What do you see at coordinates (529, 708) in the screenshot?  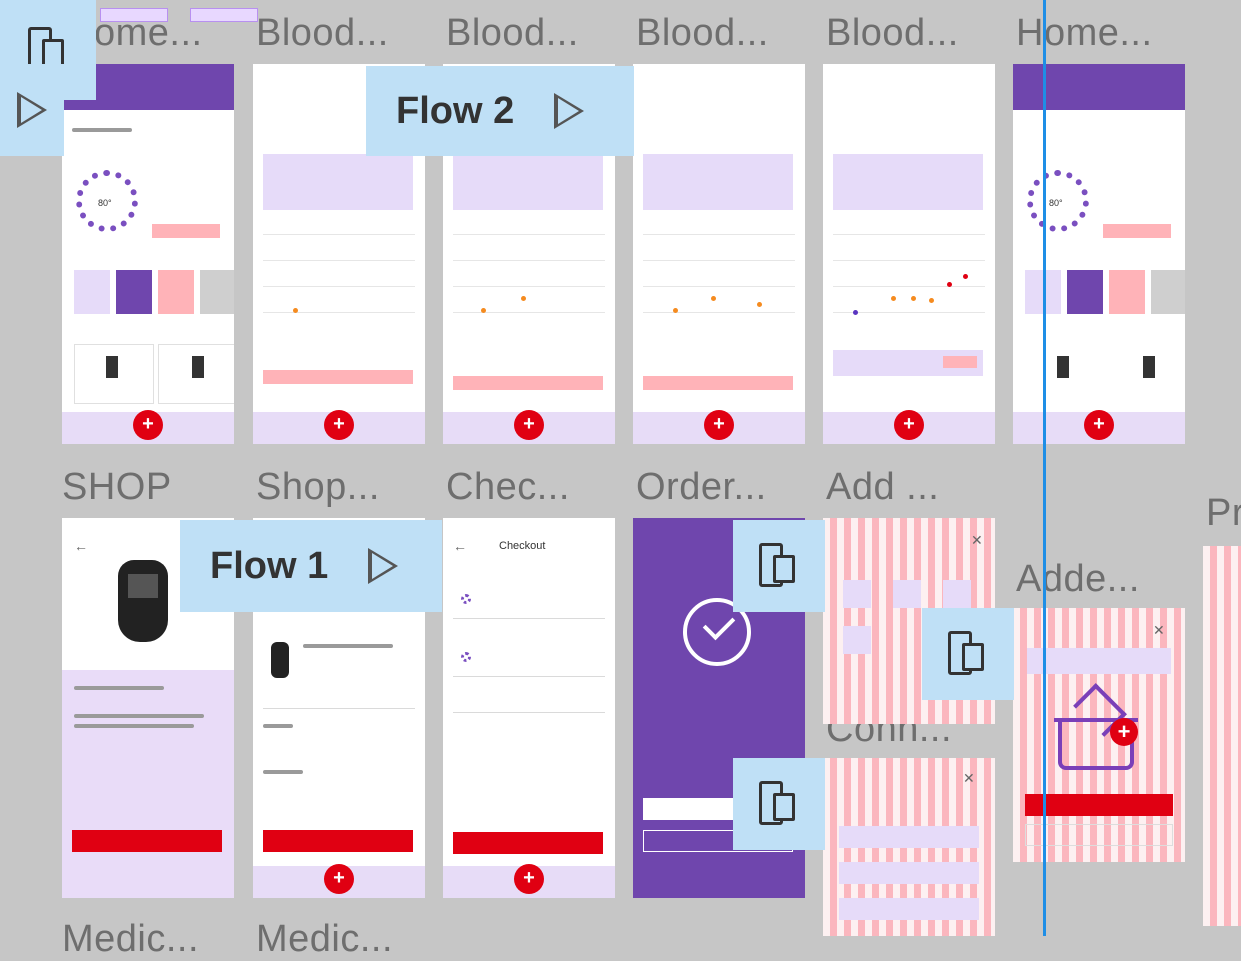 I see `checkout-frame: ← Checkout` at bounding box center [529, 708].